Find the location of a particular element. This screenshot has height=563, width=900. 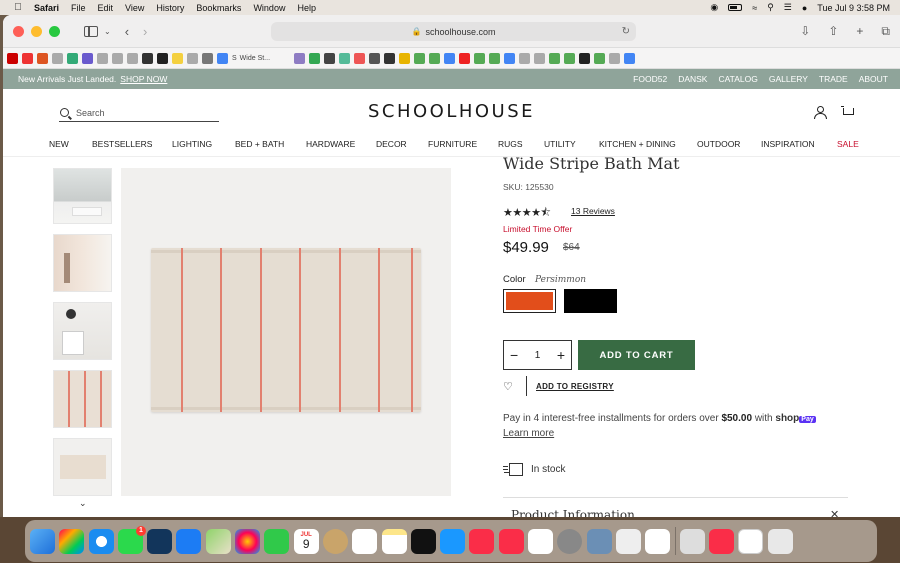

wifi-icon: ≈ is located at coordinates (754, 8).